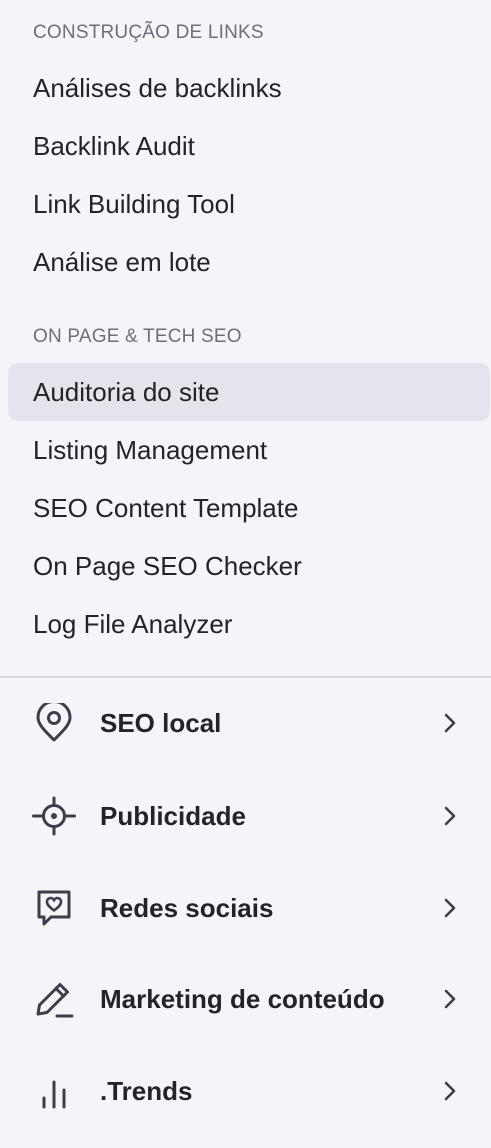 This screenshot has height=1148, width=491. I want to click on category-label: .Trends, so click(146, 1090).